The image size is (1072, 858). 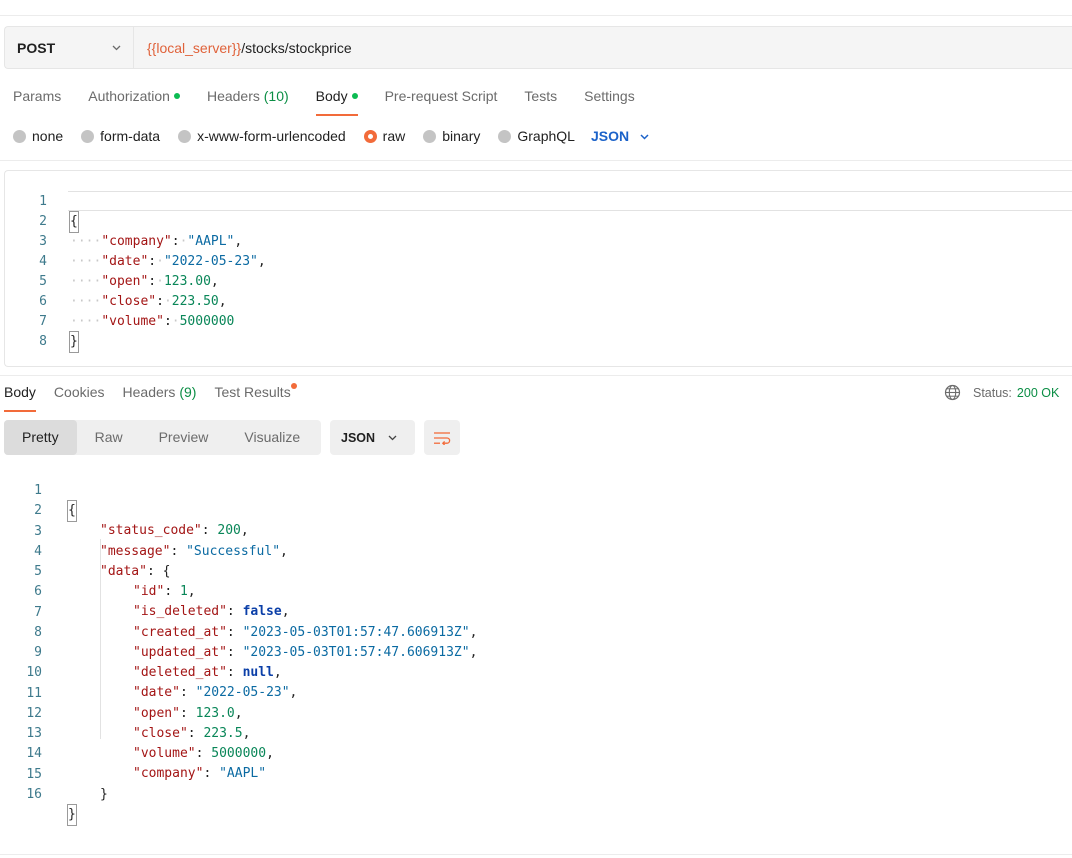 What do you see at coordinates (38, 136) in the screenshot?
I see `mode-none: none` at bounding box center [38, 136].